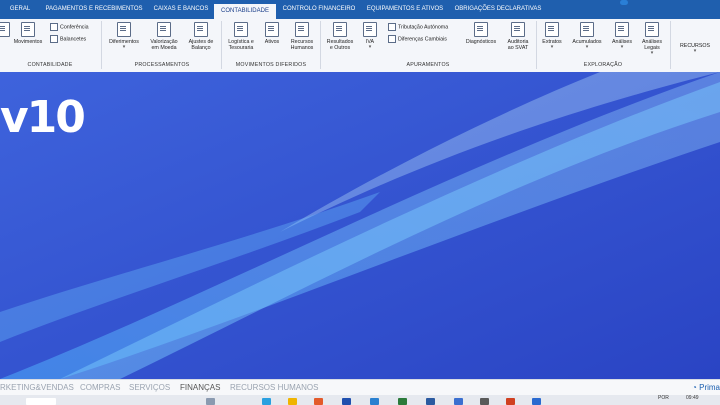  What do you see at coordinates (624, 2) in the screenshot?
I see `status-indicator-icon` at bounding box center [624, 2].